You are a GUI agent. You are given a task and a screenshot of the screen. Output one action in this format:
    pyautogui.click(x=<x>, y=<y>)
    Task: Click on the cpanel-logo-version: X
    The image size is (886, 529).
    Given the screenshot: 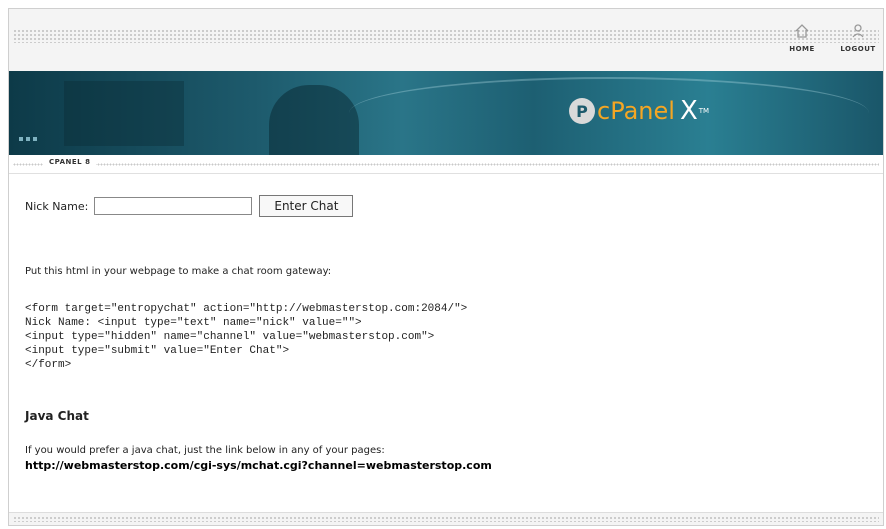 What is the action you would take?
    pyautogui.click(x=688, y=111)
    